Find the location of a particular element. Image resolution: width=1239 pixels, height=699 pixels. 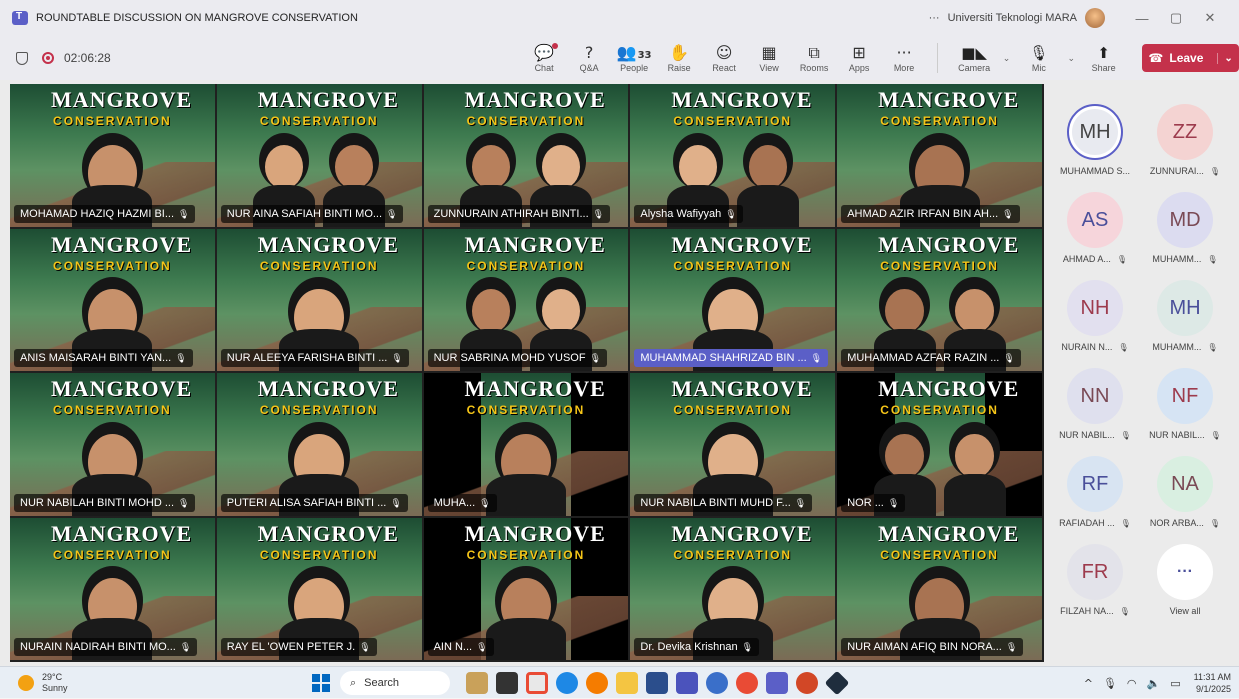

participant-avatar-cell: MD MUHAMM... 🎙 is located at coordinates (1185, 230).